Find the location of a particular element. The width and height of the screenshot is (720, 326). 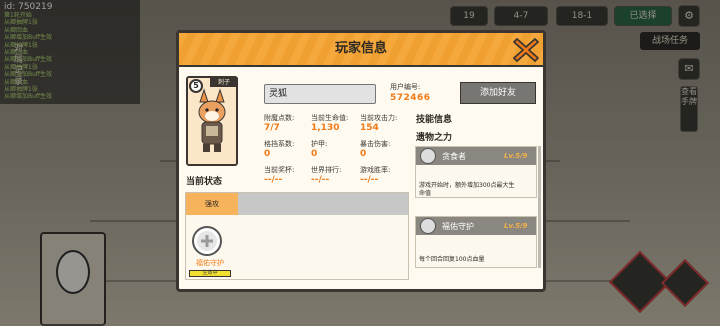

skill-description: 每个回合回复100点血量 is located at coordinates (452, 259).